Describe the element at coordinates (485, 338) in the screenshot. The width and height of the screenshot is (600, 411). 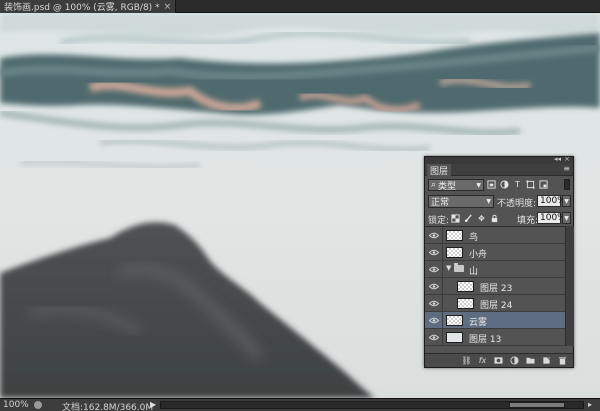
I see `layer-name: 图层 13` at that location.